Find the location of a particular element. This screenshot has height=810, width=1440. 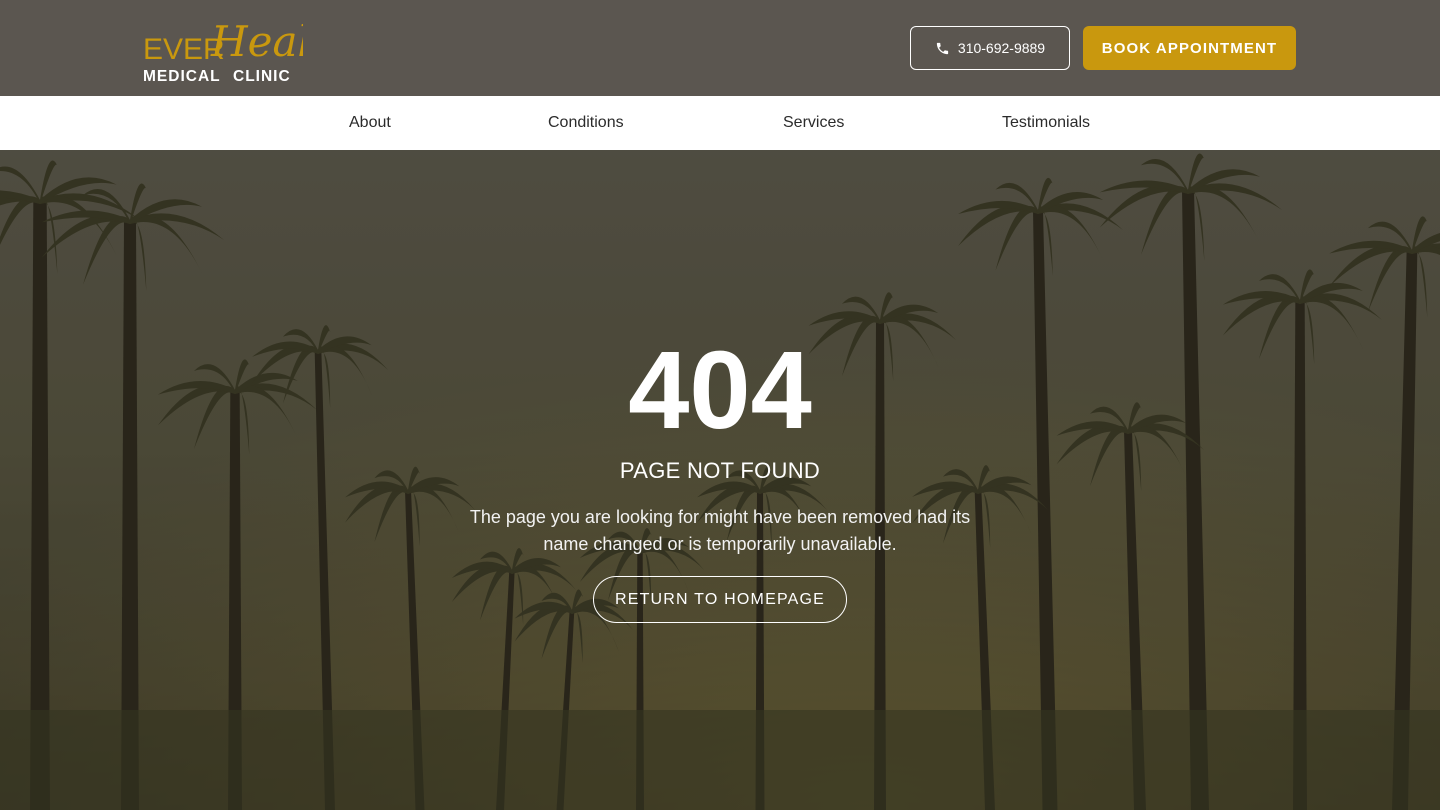

logo-word-clinic: CLINIC is located at coordinates (262, 76).